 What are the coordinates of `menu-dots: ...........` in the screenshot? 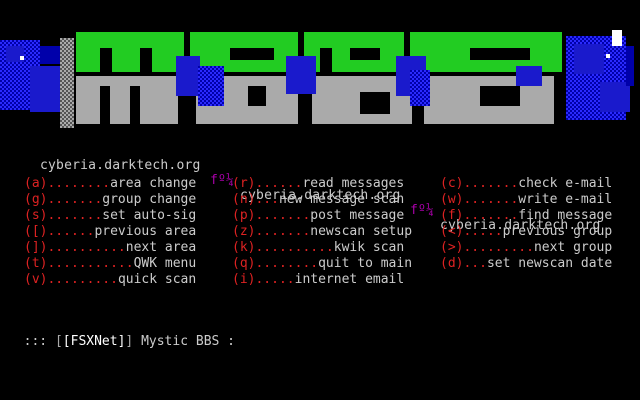 It's located at (90, 263).